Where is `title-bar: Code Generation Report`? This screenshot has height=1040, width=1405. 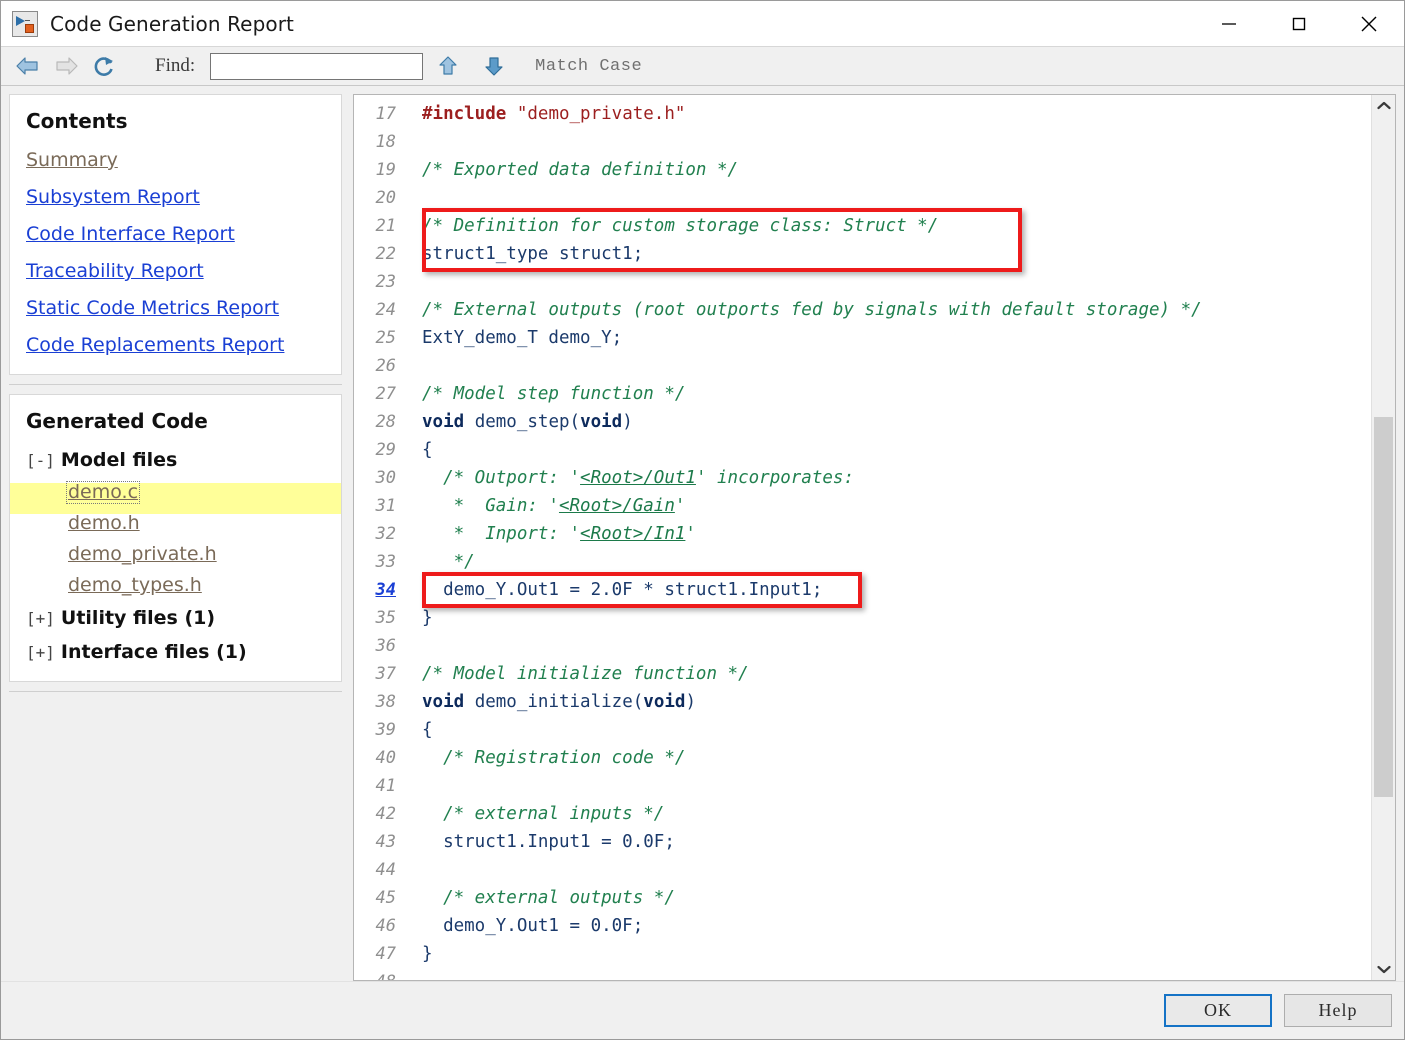
title-bar: Code Generation Report is located at coordinates (702, 23).